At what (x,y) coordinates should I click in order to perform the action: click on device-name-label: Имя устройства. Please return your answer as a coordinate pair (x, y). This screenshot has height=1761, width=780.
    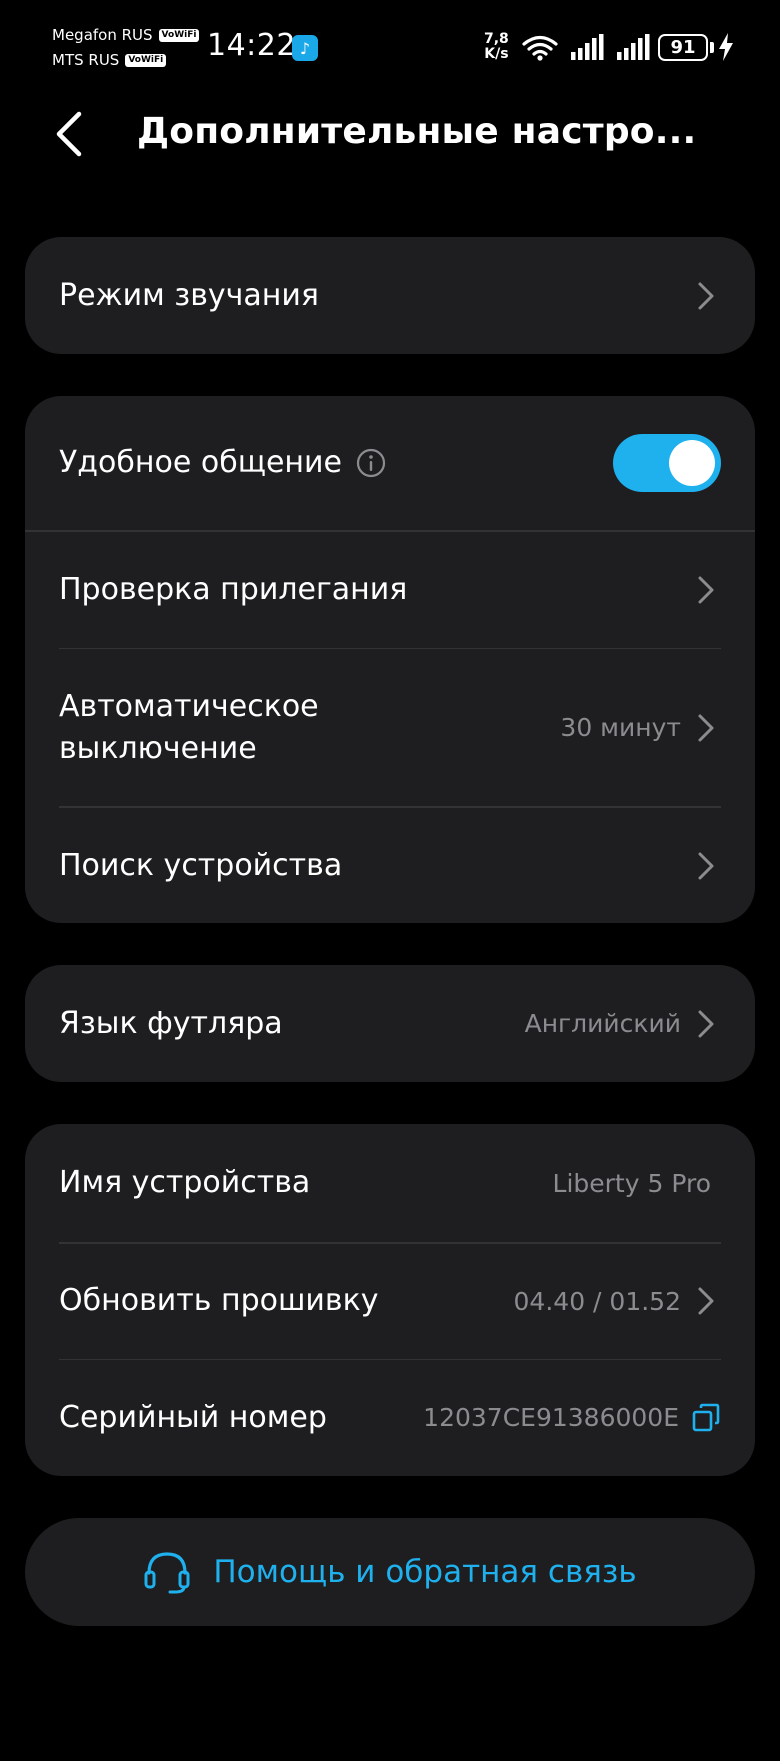
    Looking at the image, I should click on (185, 1182).